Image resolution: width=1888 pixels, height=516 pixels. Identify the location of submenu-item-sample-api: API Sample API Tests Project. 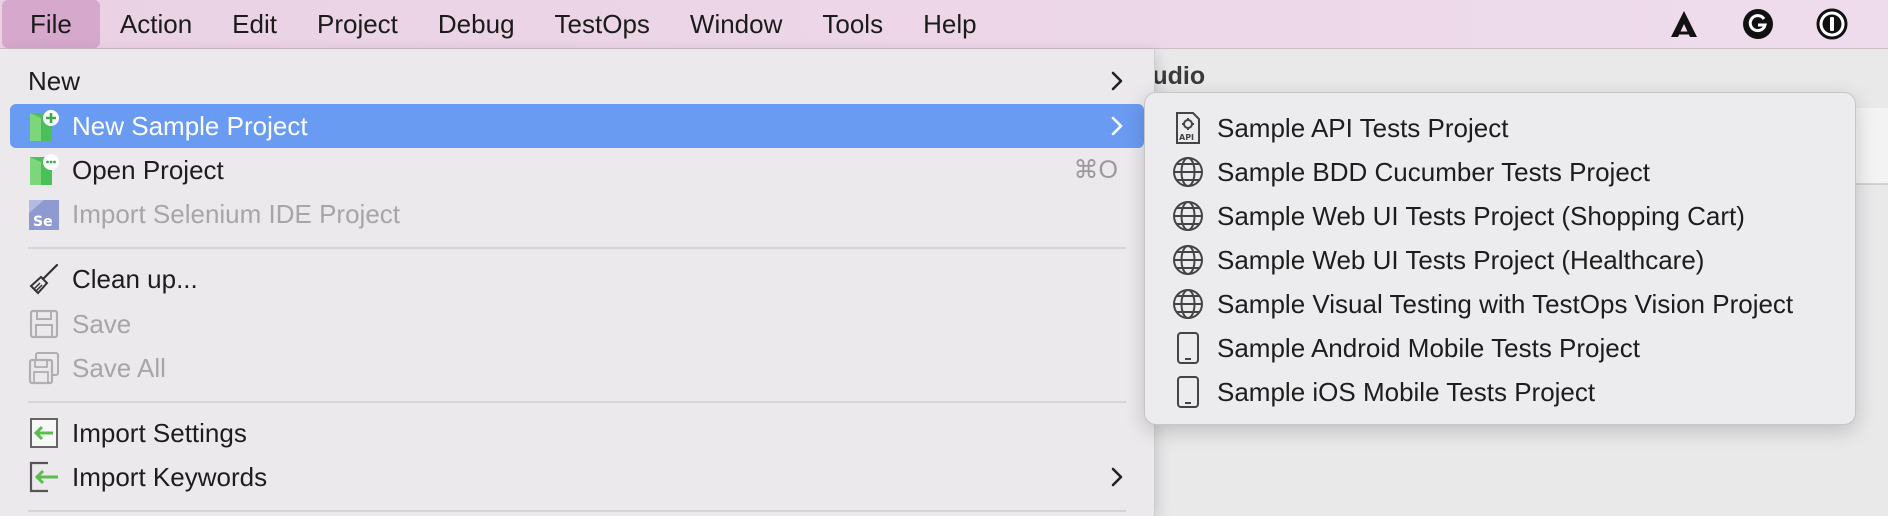
(1500, 128).